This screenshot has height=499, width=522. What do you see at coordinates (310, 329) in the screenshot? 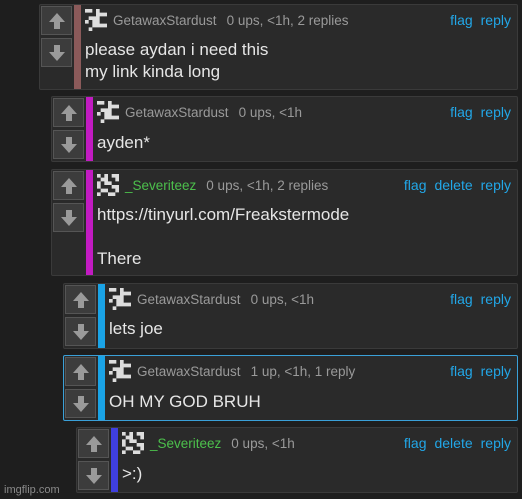
I see `comment-body: lets joe` at bounding box center [310, 329].